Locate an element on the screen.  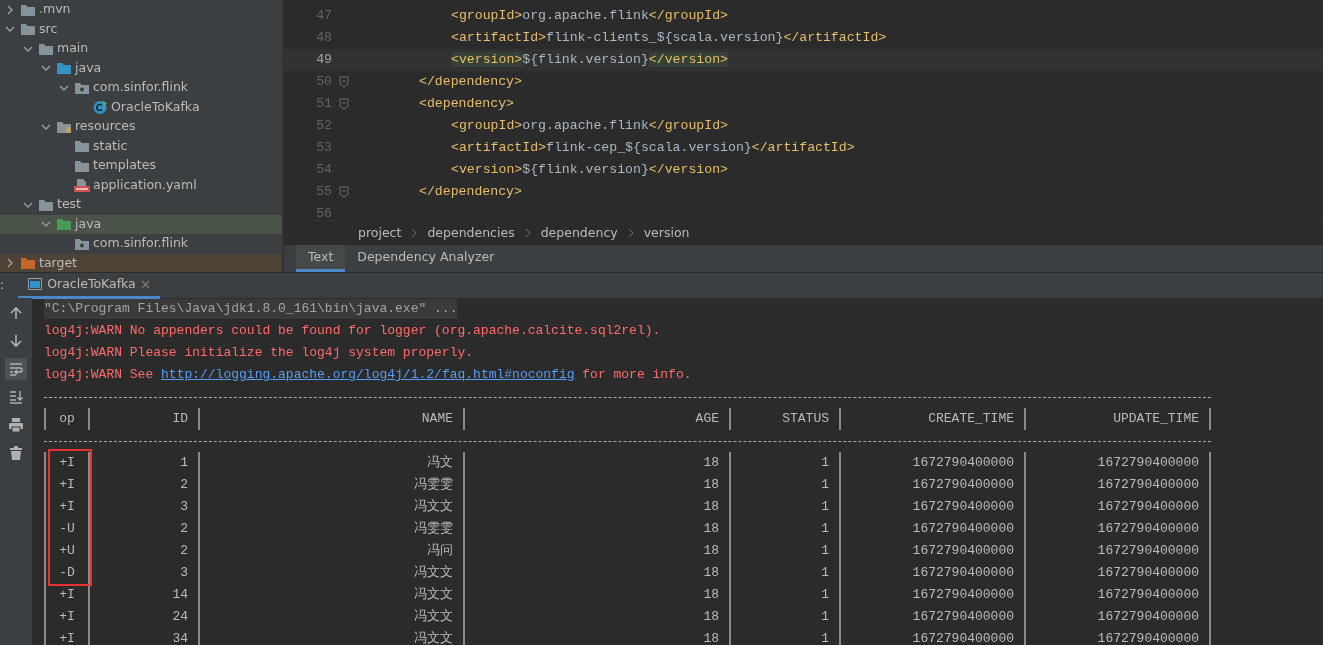
panel-label: : is located at coordinates (2, 285).